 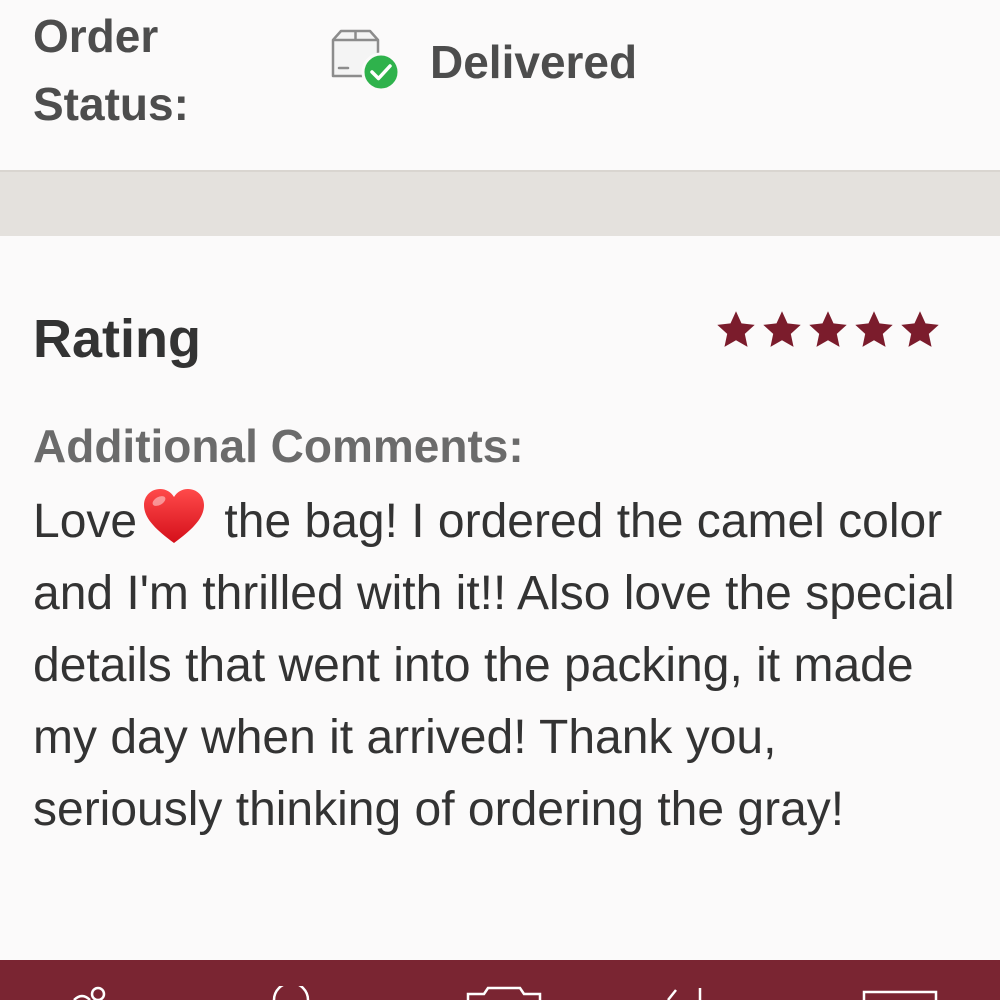 What do you see at coordinates (900, 993) in the screenshot?
I see `card-icon` at bounding box center [900, 993].